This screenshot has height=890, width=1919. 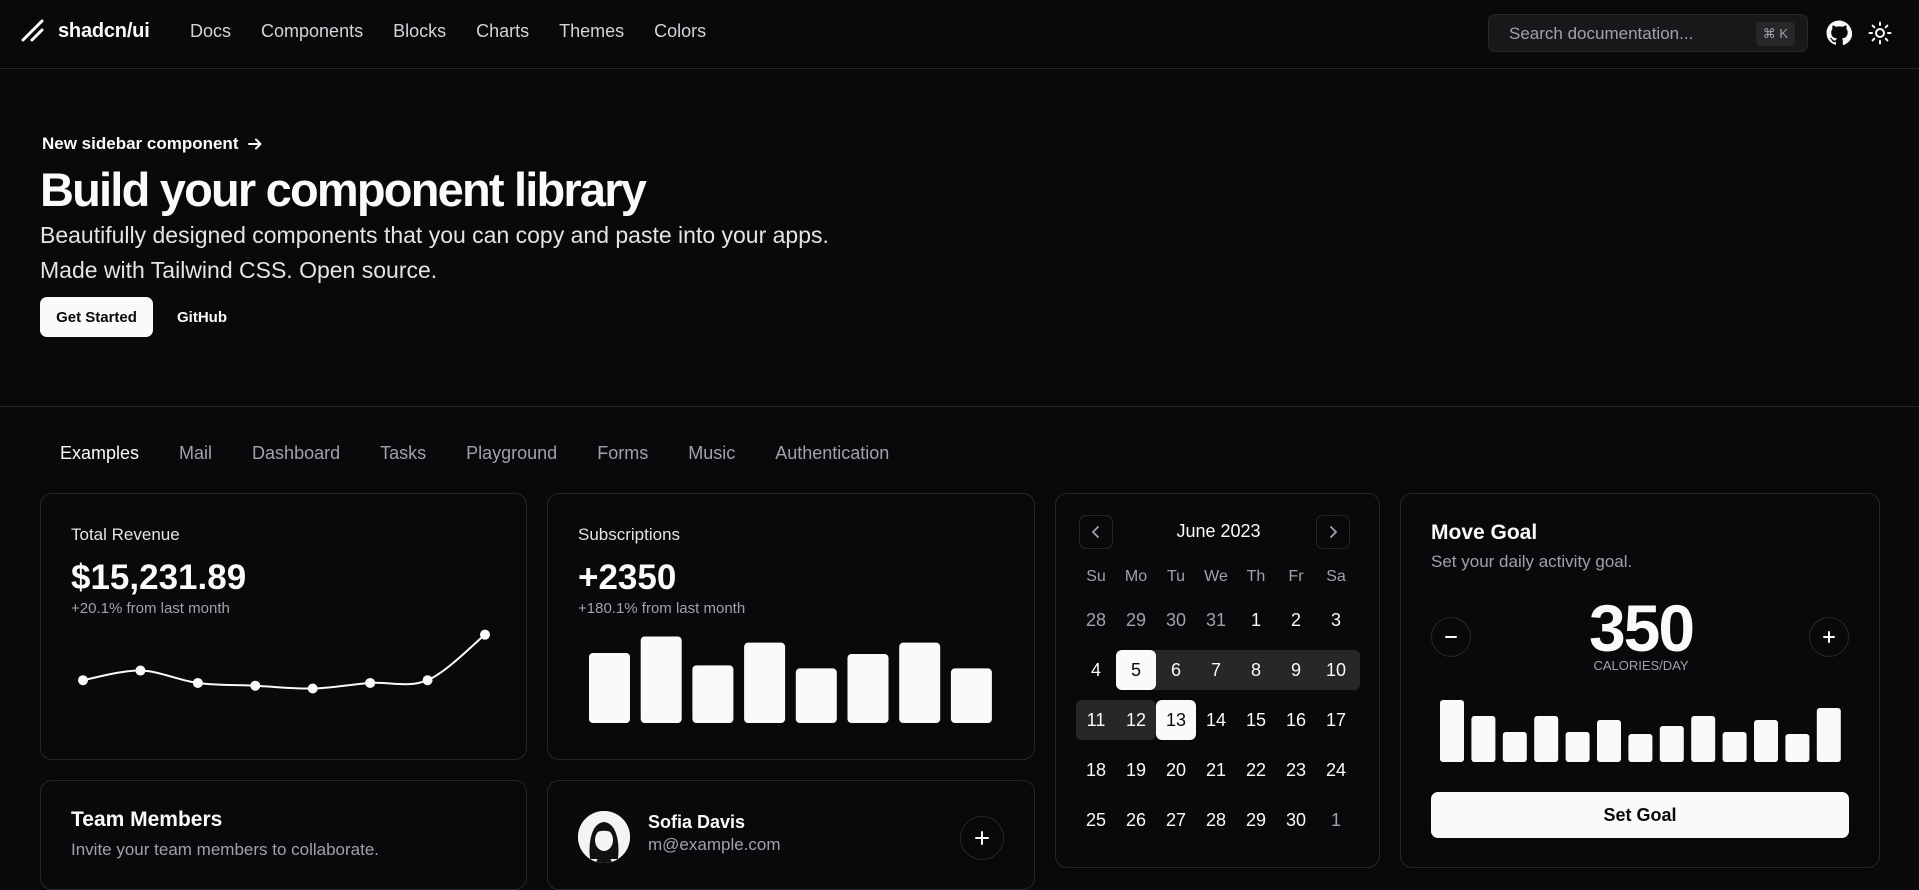 I want to click on calendar-day: 11, so click(x=1096, y=720).